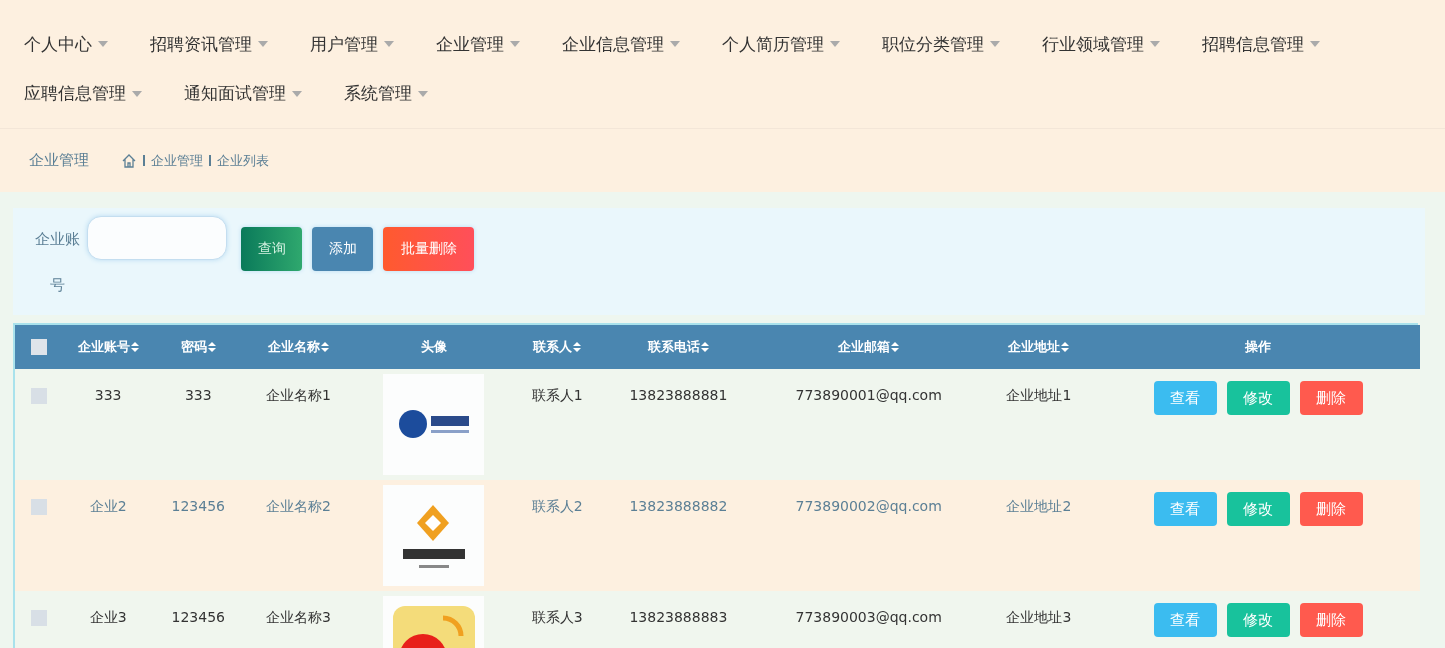  What do you see at coordinates (298, 507) in the screenshot?
I see `table-cell: 企业名称2` at bounding box center [298, 507].